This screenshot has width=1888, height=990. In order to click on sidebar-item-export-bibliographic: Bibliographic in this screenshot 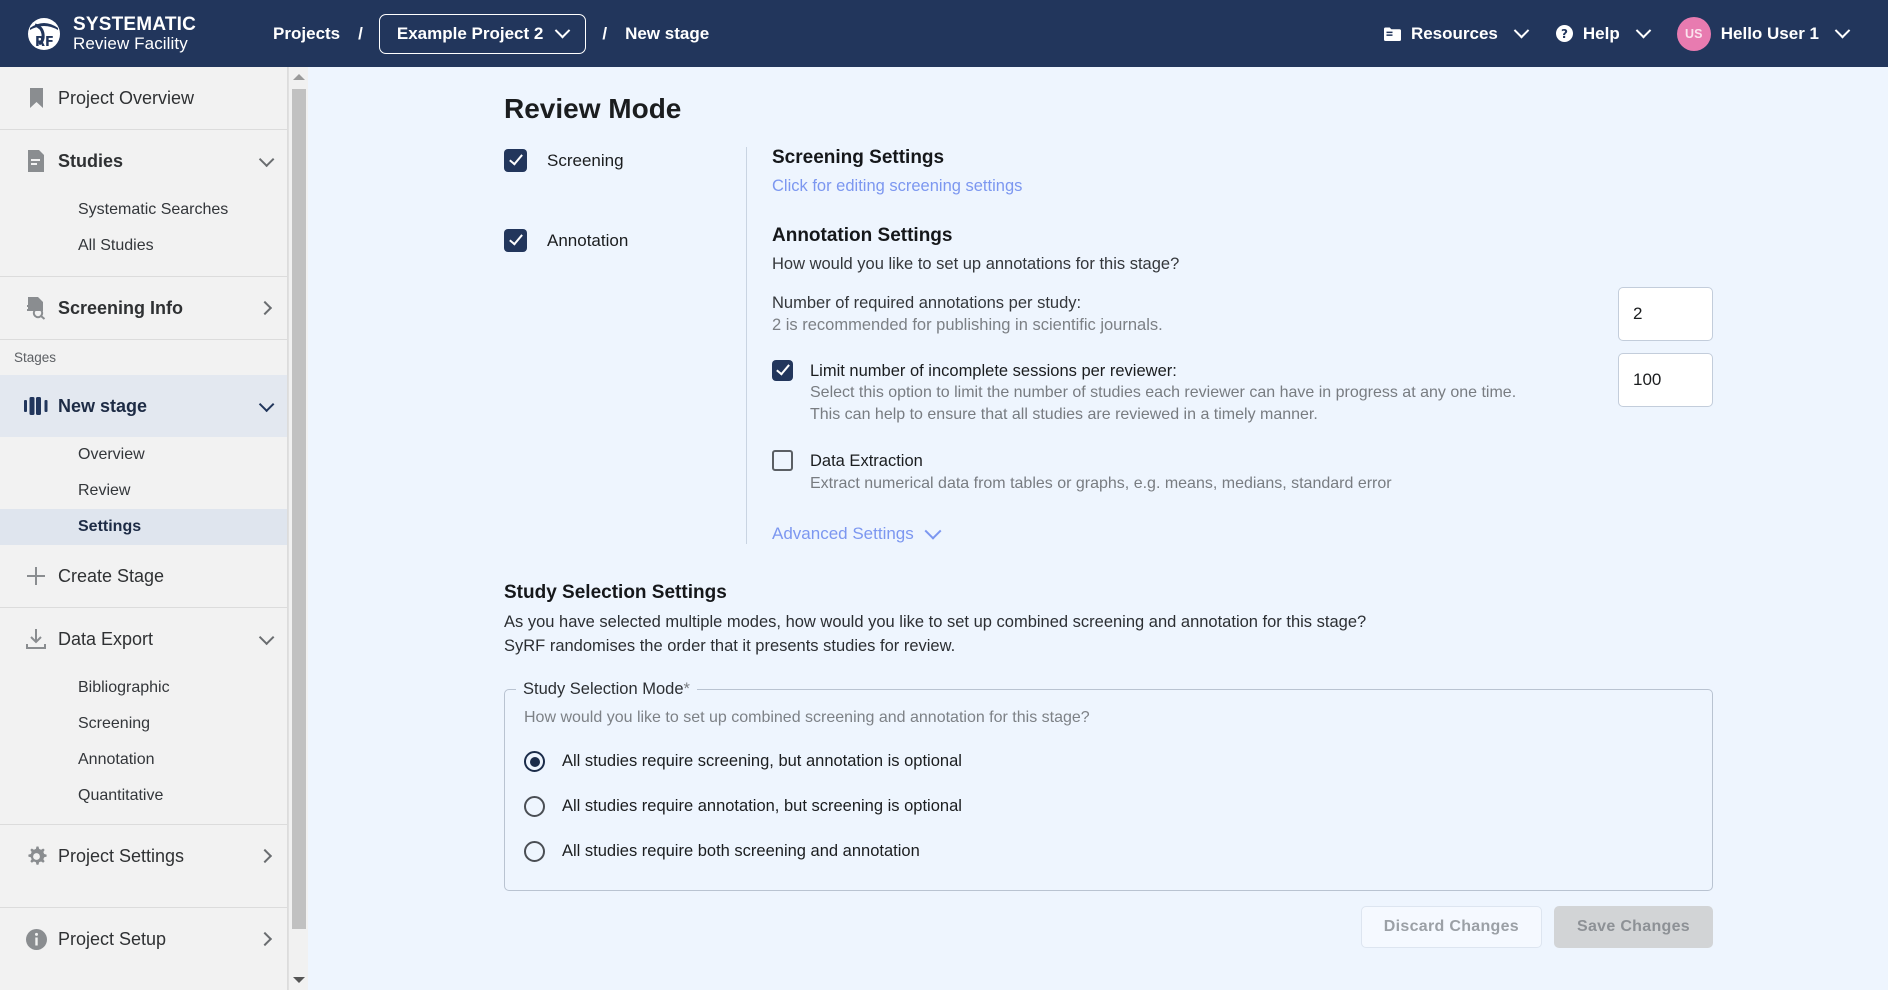, I will do `click(143, 688)`.